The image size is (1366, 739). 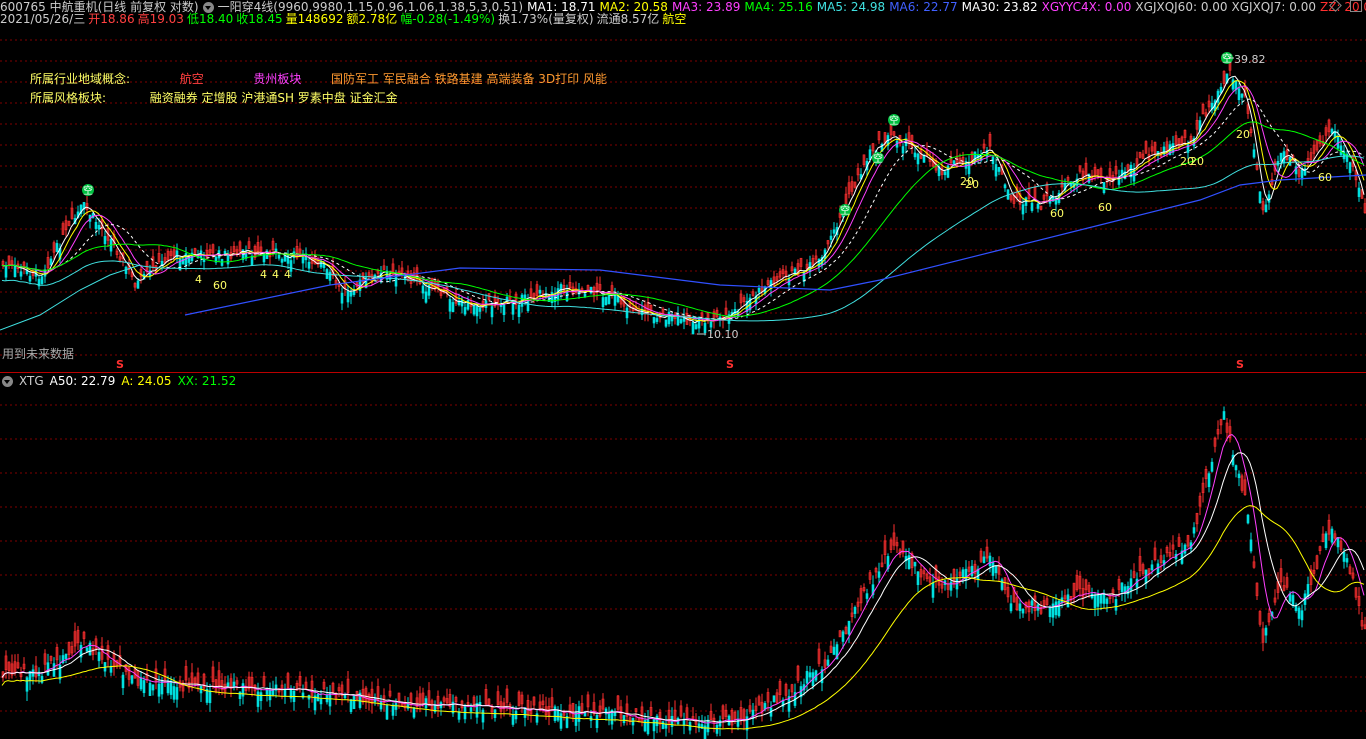 What do you see at coordinates (1086, 7) in the screenshot?
I see `ma-value-7: XGYYC4X: 0.00` at bounding box center [1086, 7].